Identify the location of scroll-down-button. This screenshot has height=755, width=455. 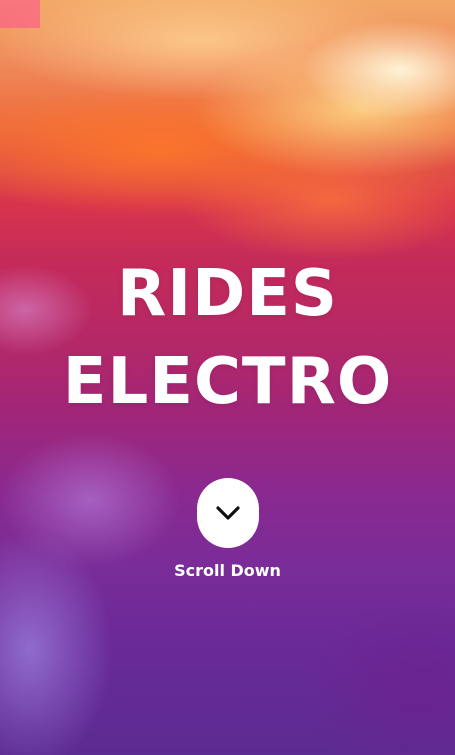
(228, 513).